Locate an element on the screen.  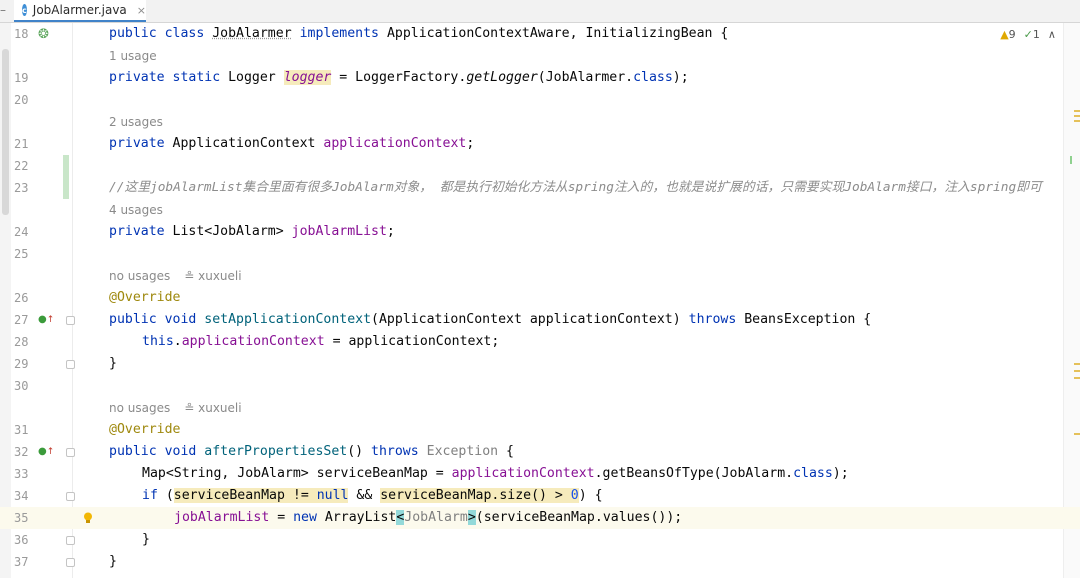
usages-hint: 4 usages is located at coordinates (136, 210).